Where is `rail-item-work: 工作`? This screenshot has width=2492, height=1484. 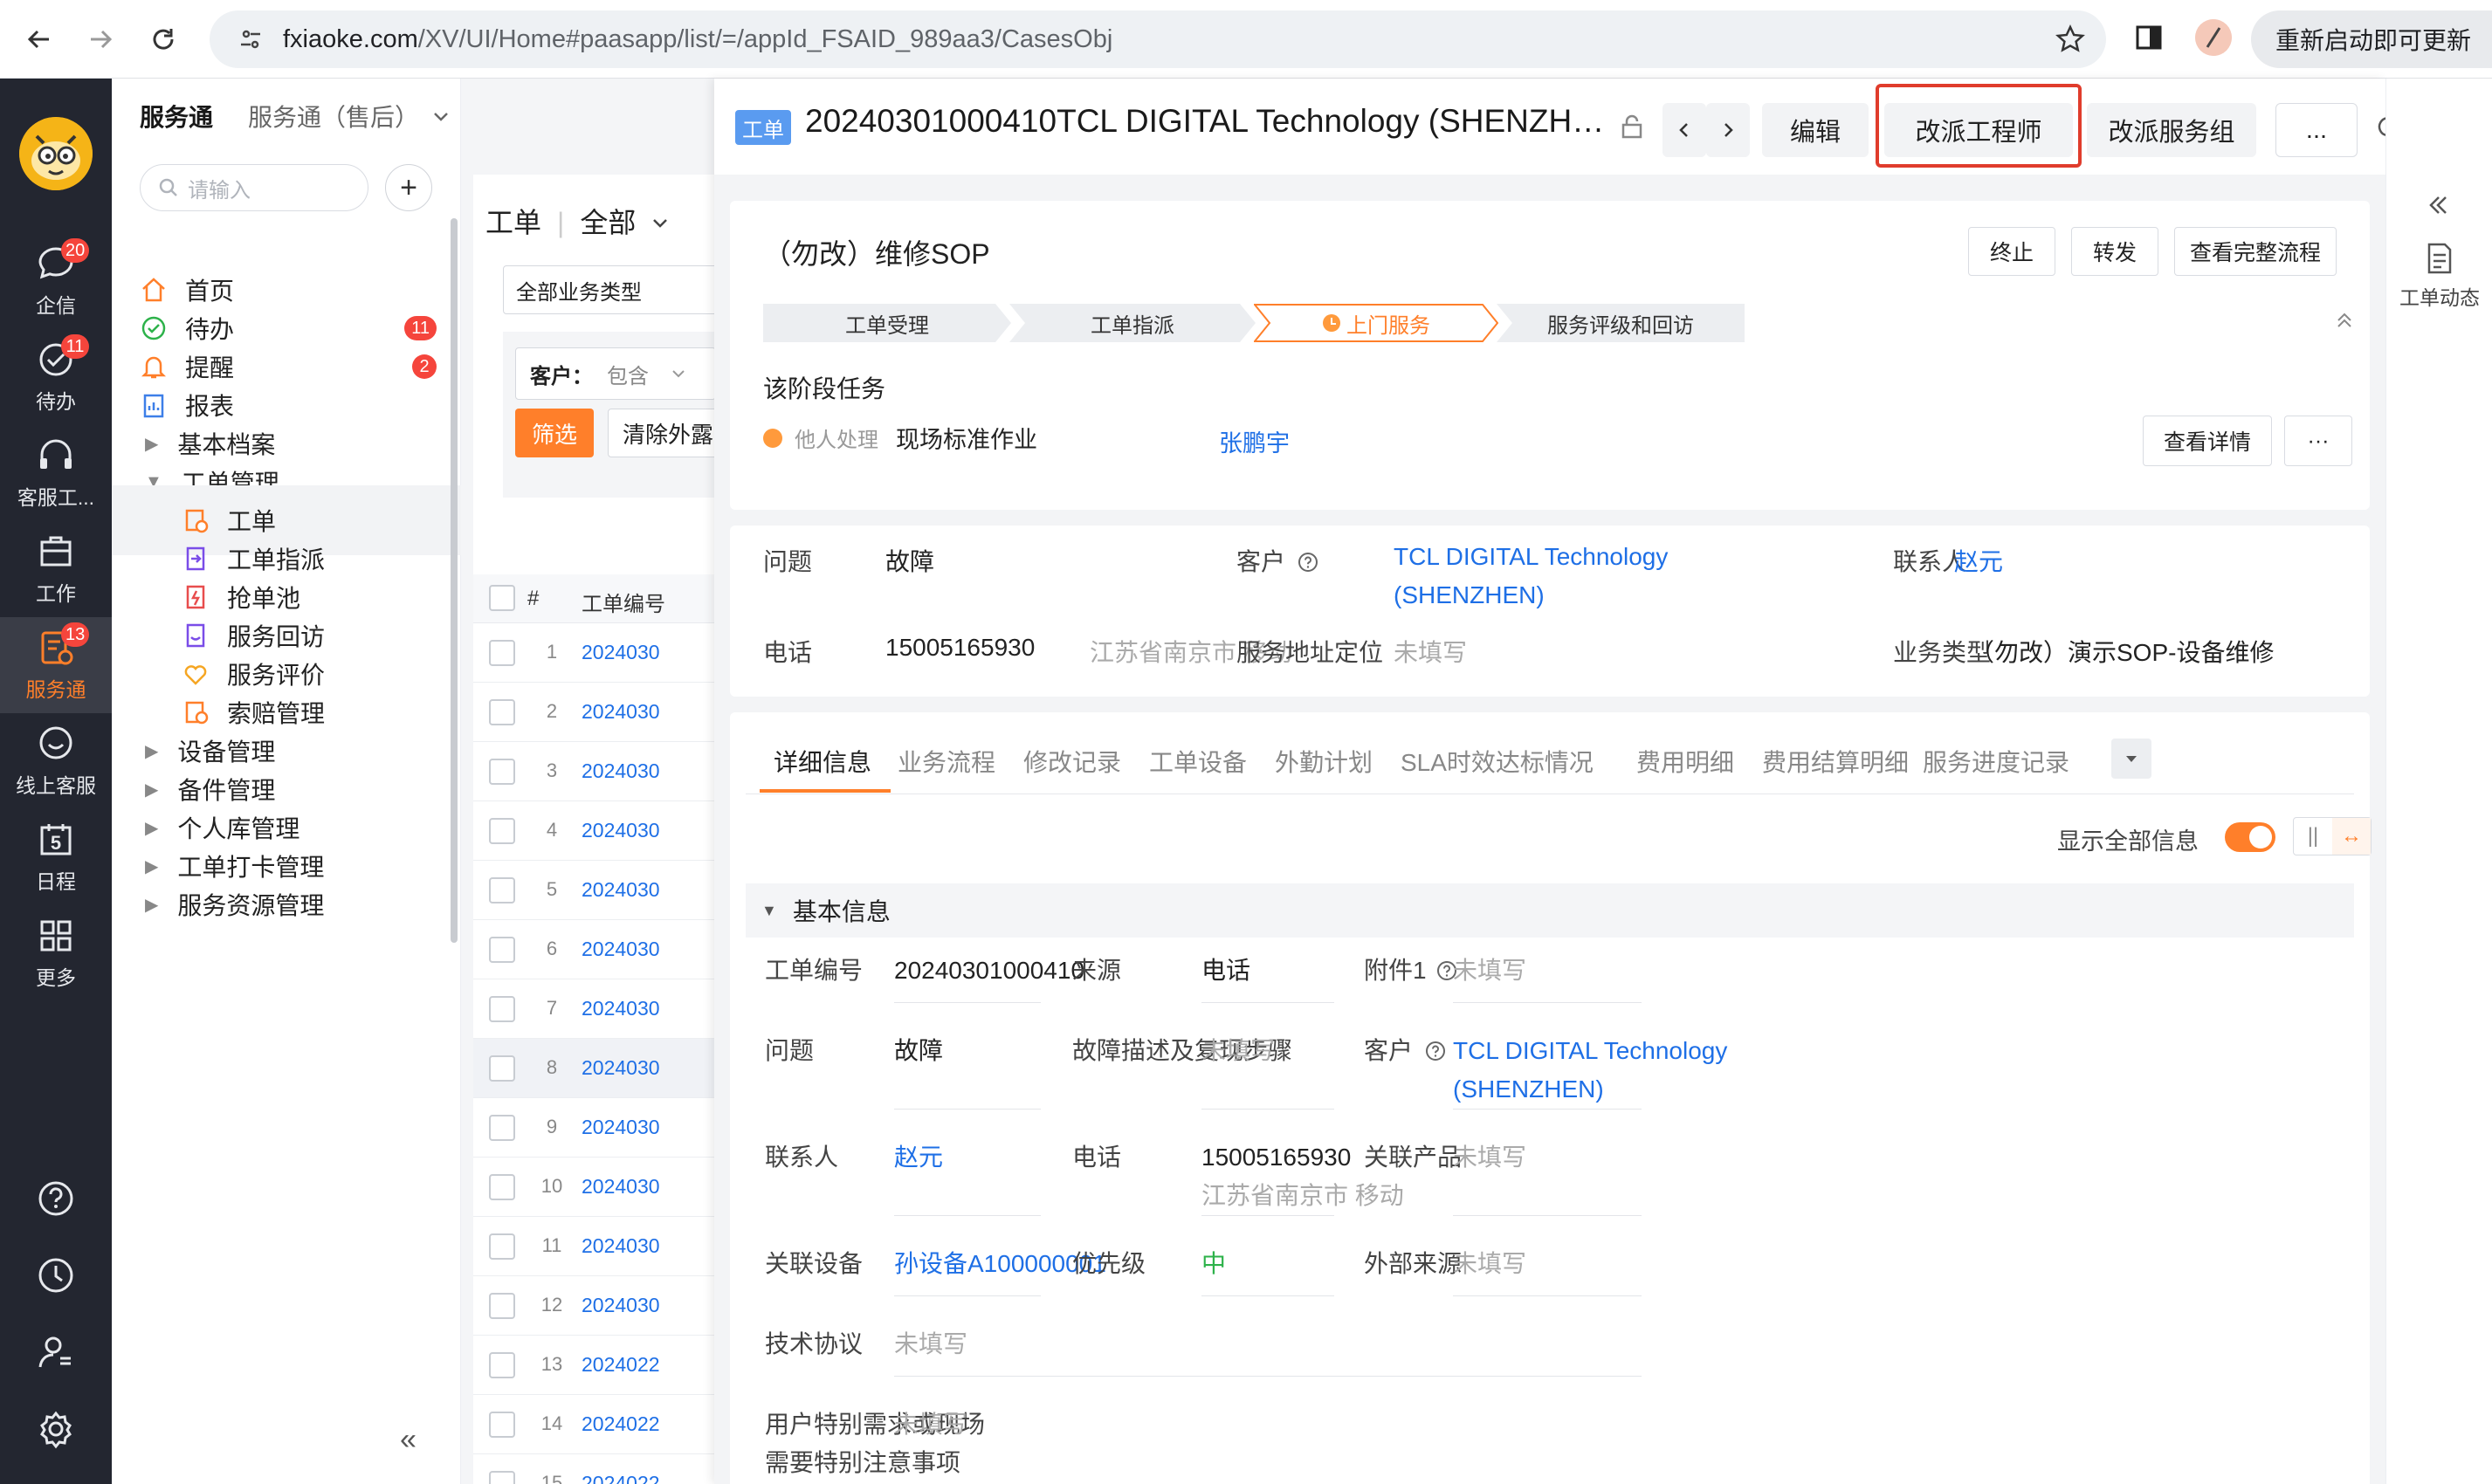 rail-item-work: 工作 is located at coordinates (56, 569).